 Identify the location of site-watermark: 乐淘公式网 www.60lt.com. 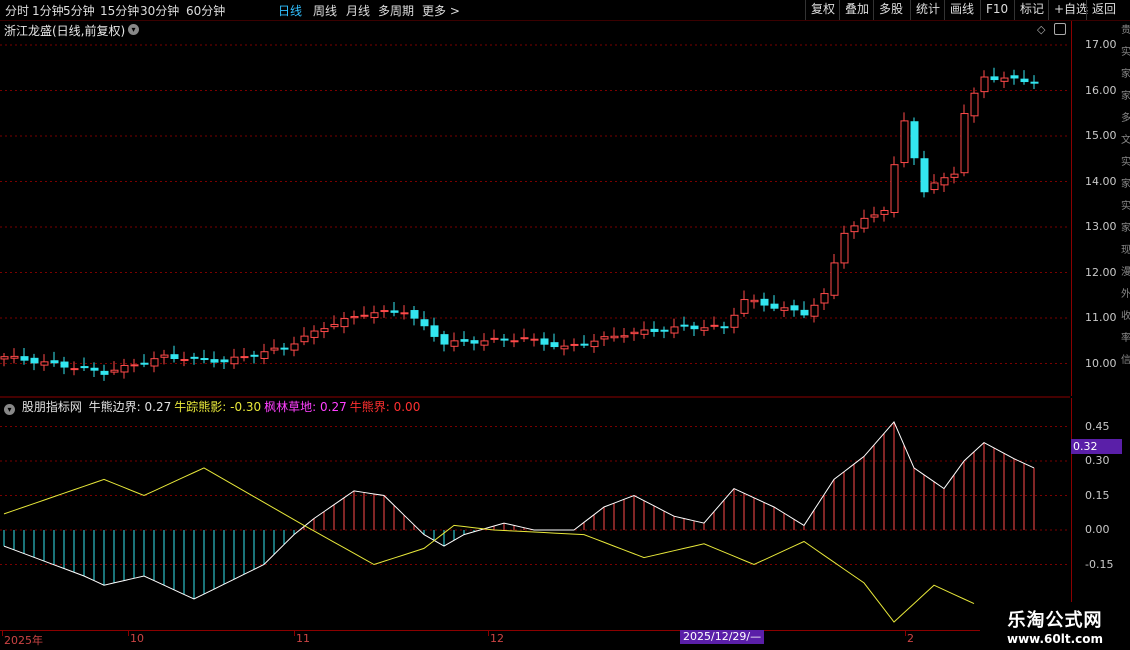
(1055, 626).